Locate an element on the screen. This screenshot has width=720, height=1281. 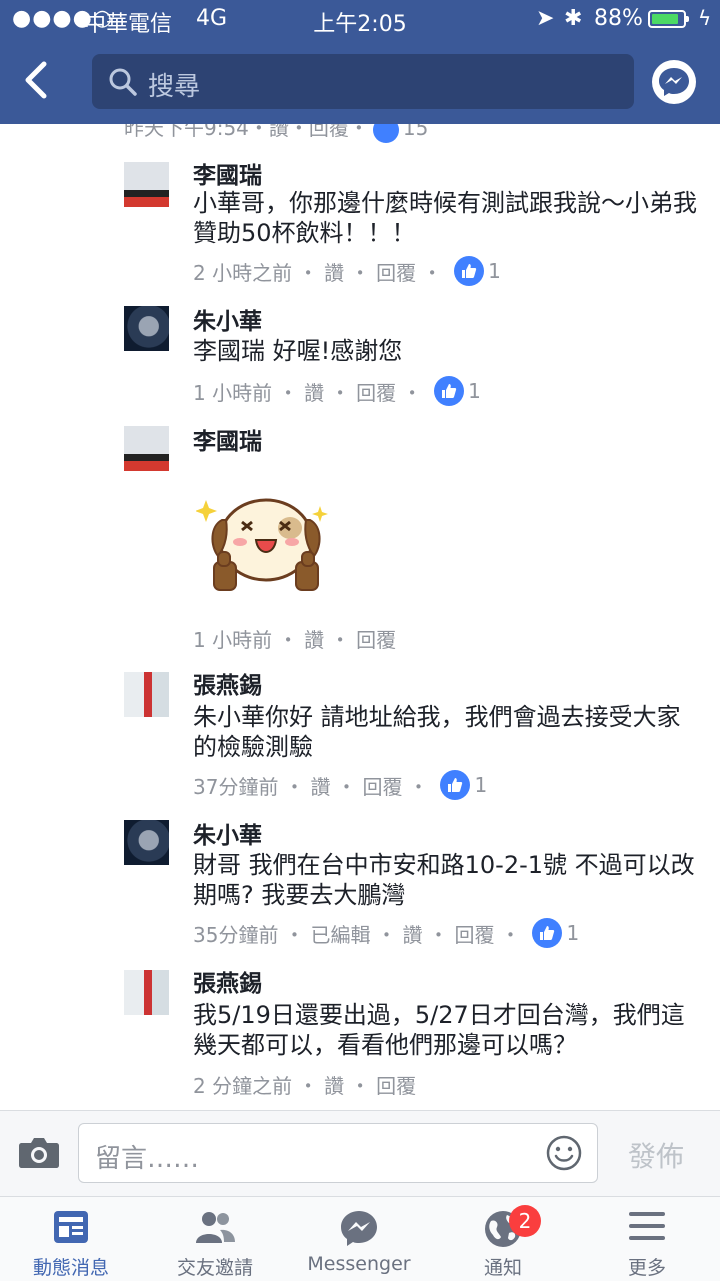
tab-friend-requests: 交友邀請 is located at coordinates (215, 1239).